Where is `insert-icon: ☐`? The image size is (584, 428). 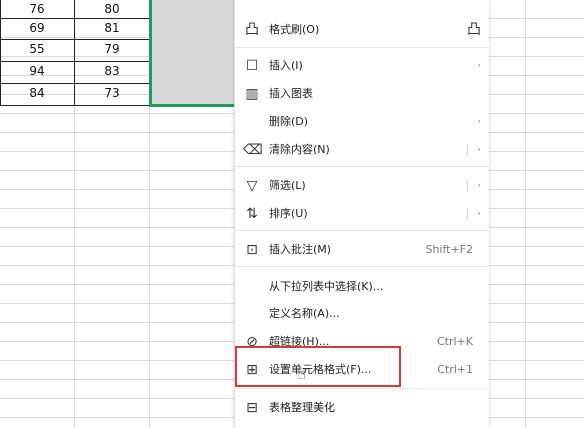 insert-icon: ☐ is located at coordinates (252, 66).